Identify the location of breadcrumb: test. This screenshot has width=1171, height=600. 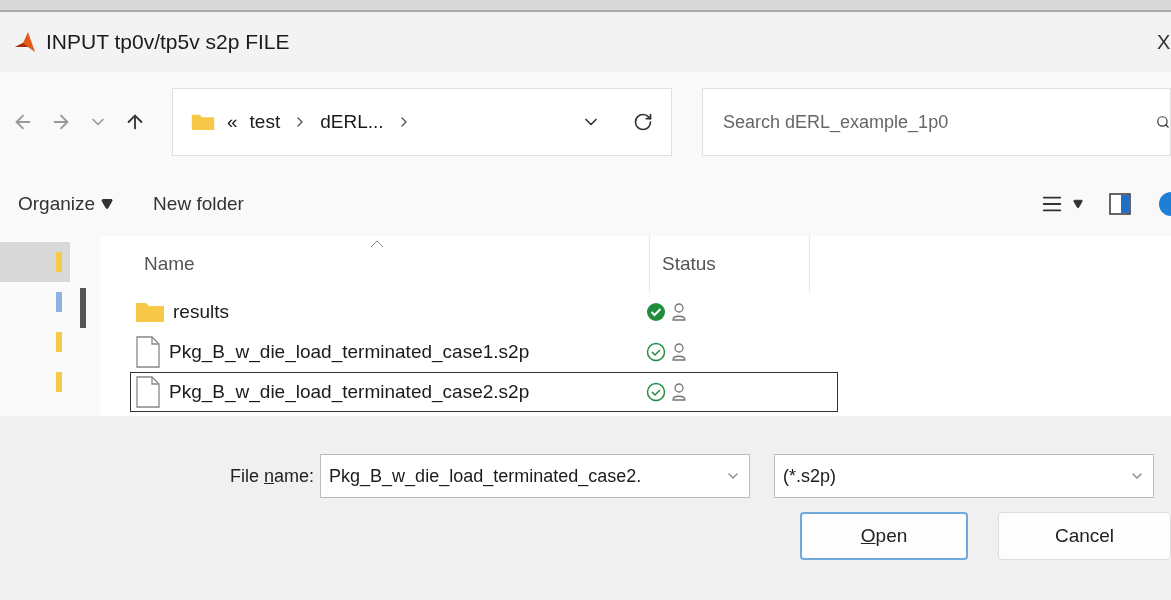
(265, 122).